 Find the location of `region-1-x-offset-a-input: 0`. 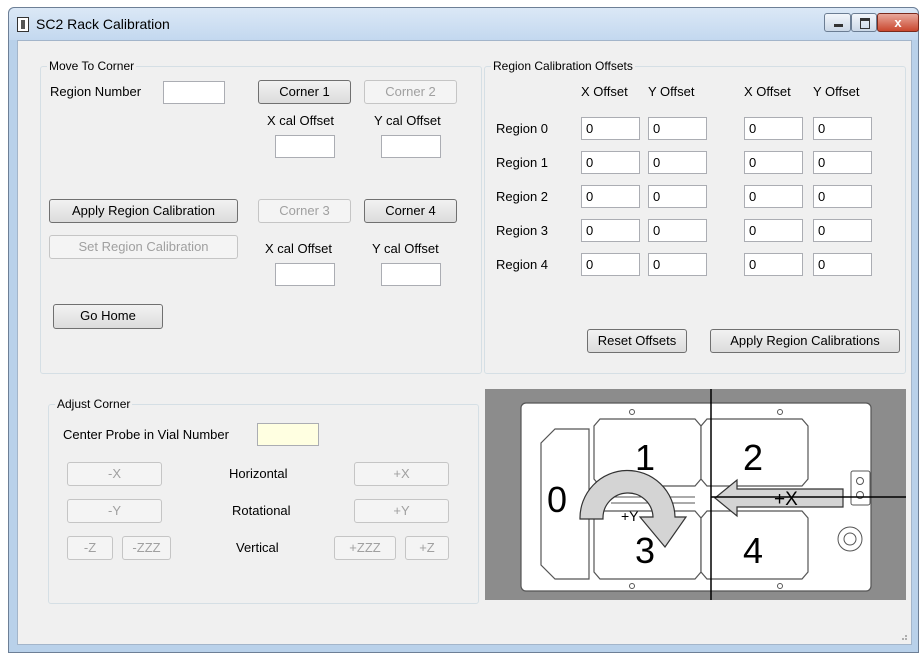

region-1-x-offset-a-input: 0 is located at coordinates (610, 162).